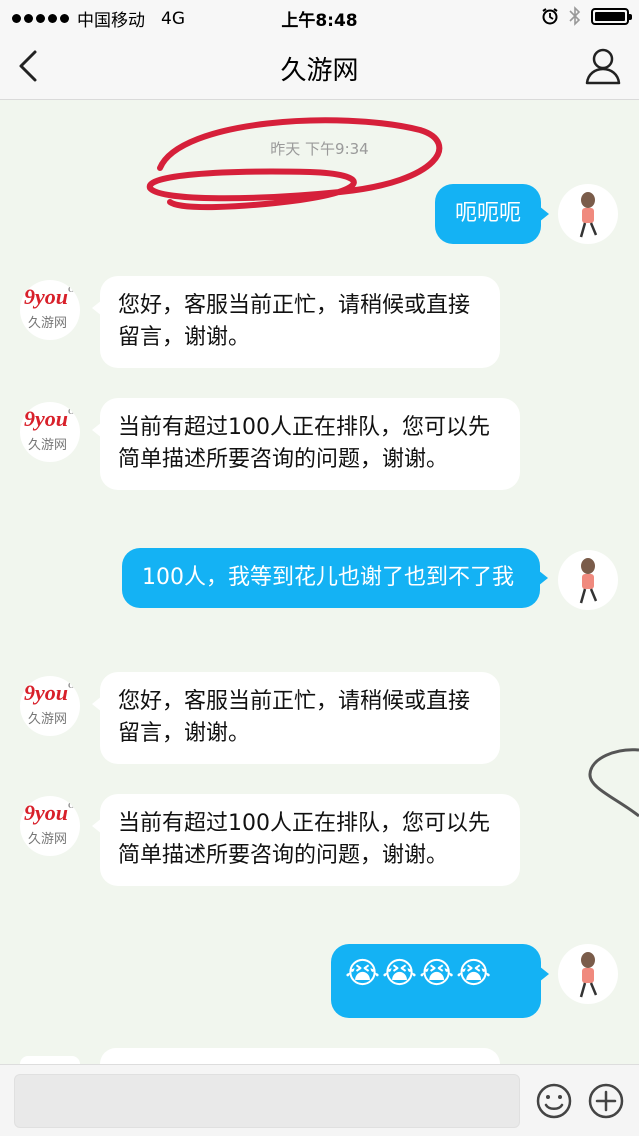 Image resolution: width=639 pixels, height=1136 pixels. I want to click on scribble-mark, so click(613, 783).